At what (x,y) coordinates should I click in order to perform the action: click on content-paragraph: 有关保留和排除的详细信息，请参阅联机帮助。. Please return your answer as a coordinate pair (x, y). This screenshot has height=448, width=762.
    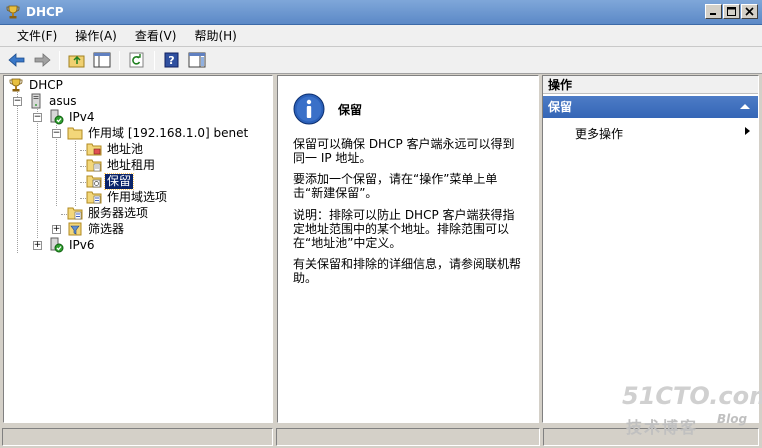
    Looking at the image, I should click on (407, 271).